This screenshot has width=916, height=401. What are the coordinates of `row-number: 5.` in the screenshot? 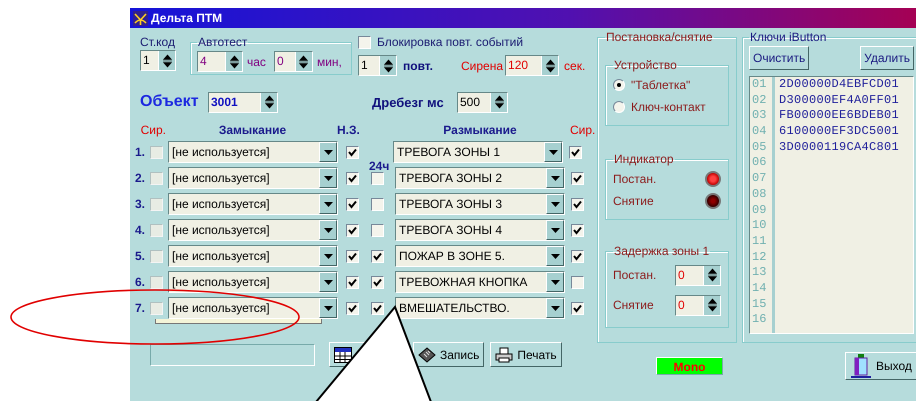 It's located at (140, 256).